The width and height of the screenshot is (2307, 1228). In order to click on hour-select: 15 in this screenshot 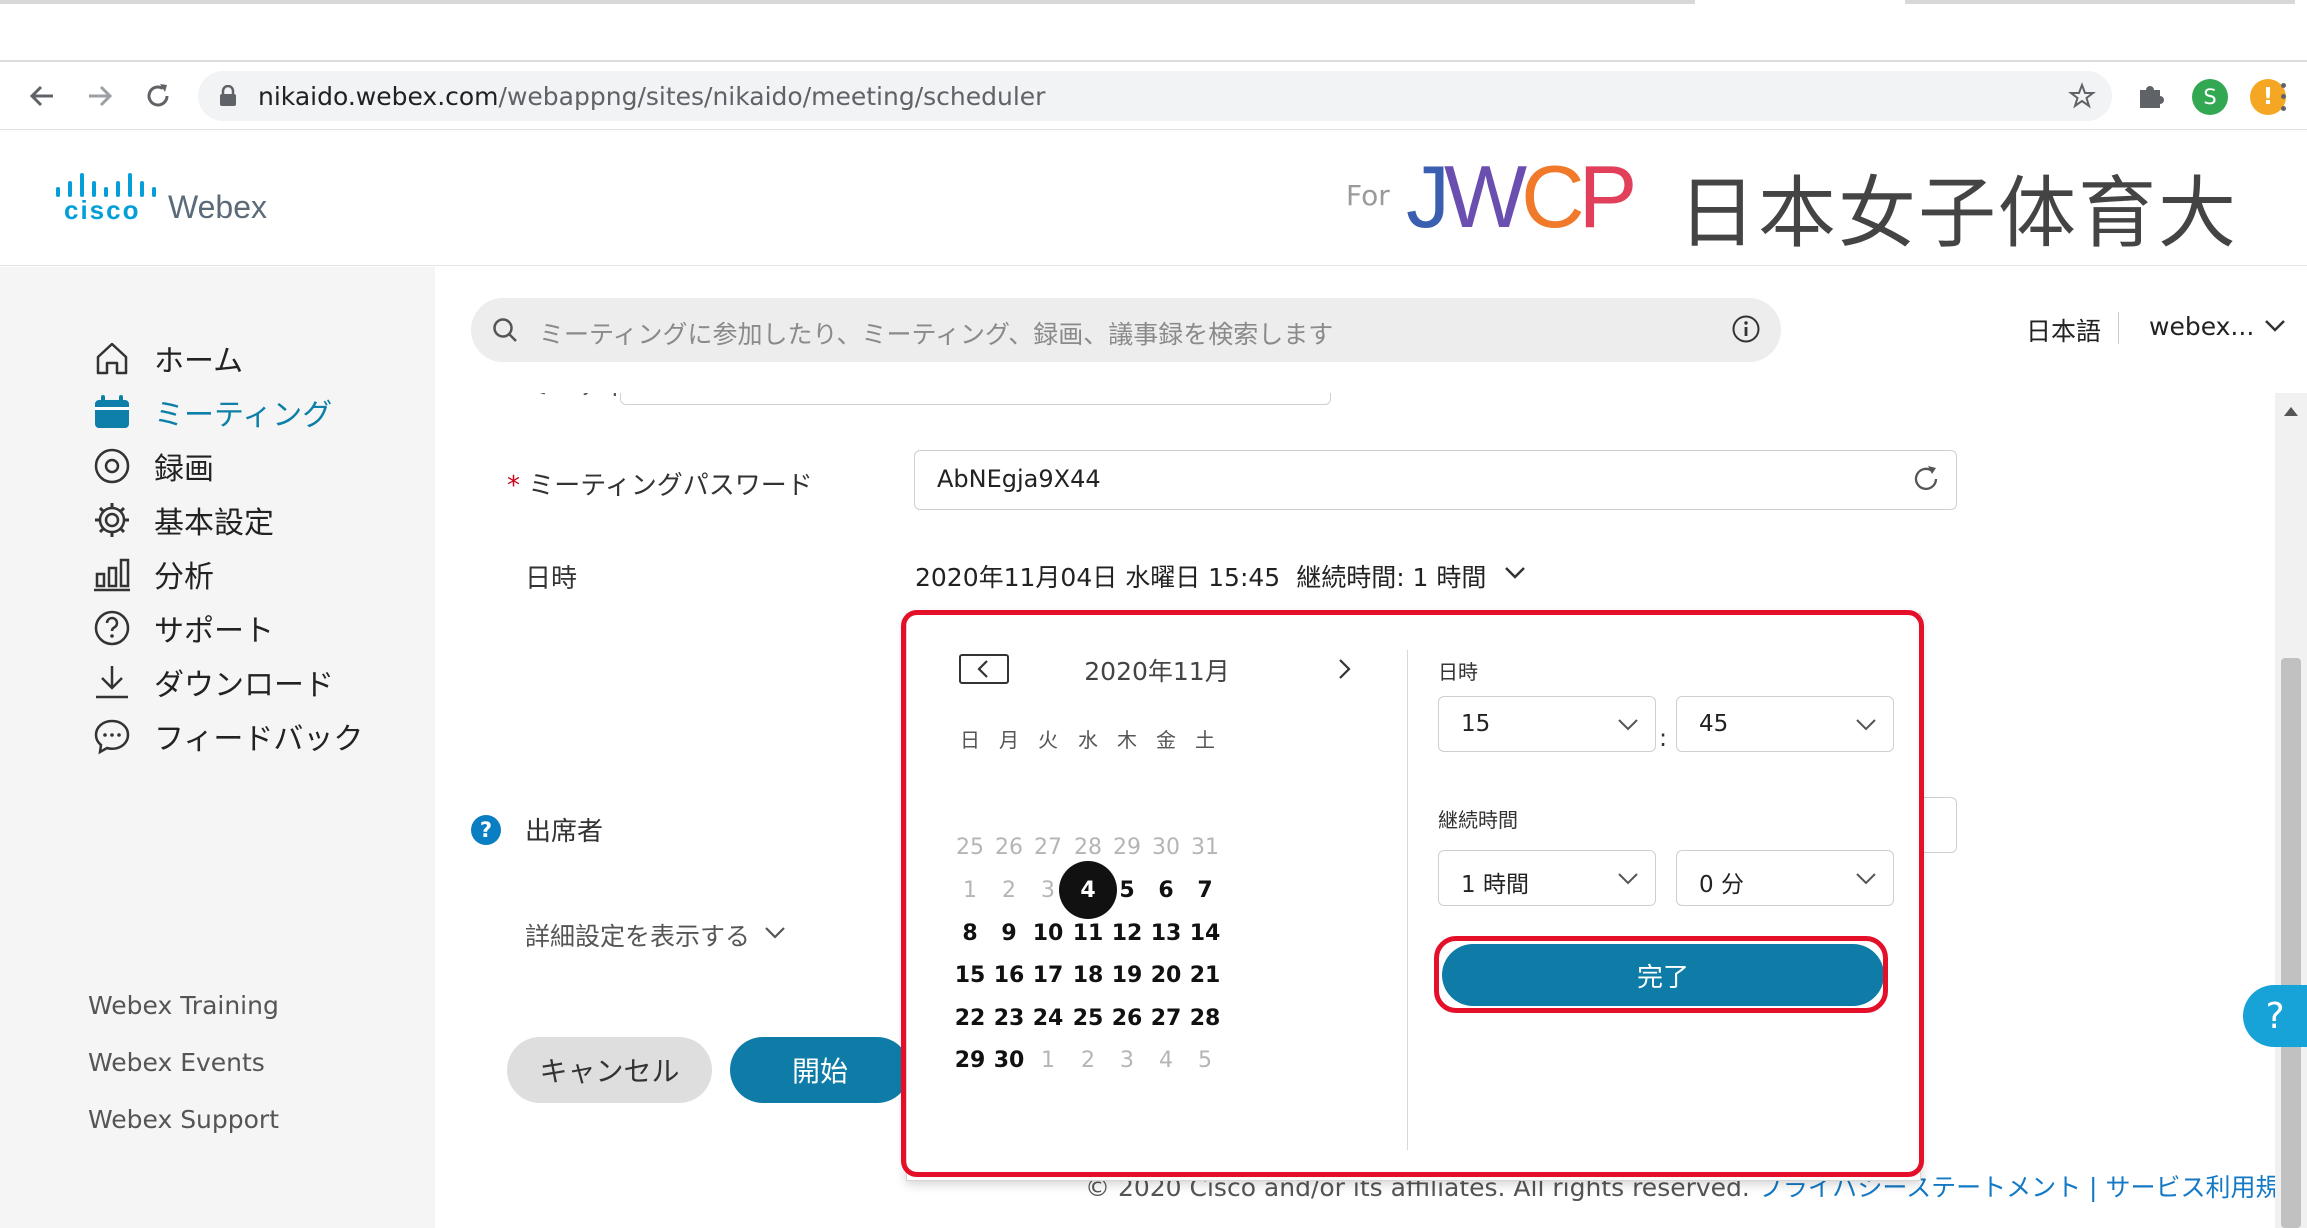, I will do `click(1547, 724)`.